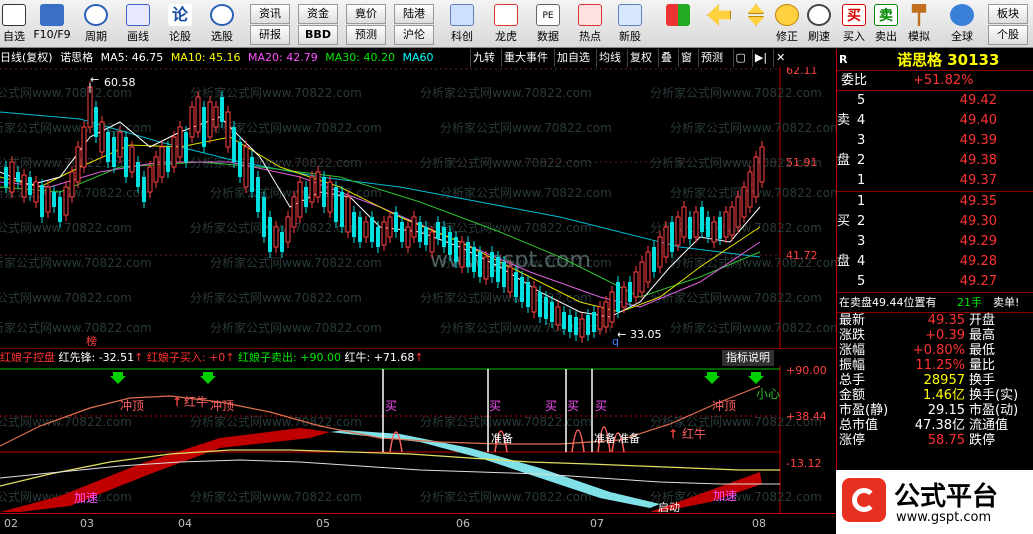  Describe the element at coordinates (590, 24) in the screenshot. I see `toolbar-hot: 热点` at that location.